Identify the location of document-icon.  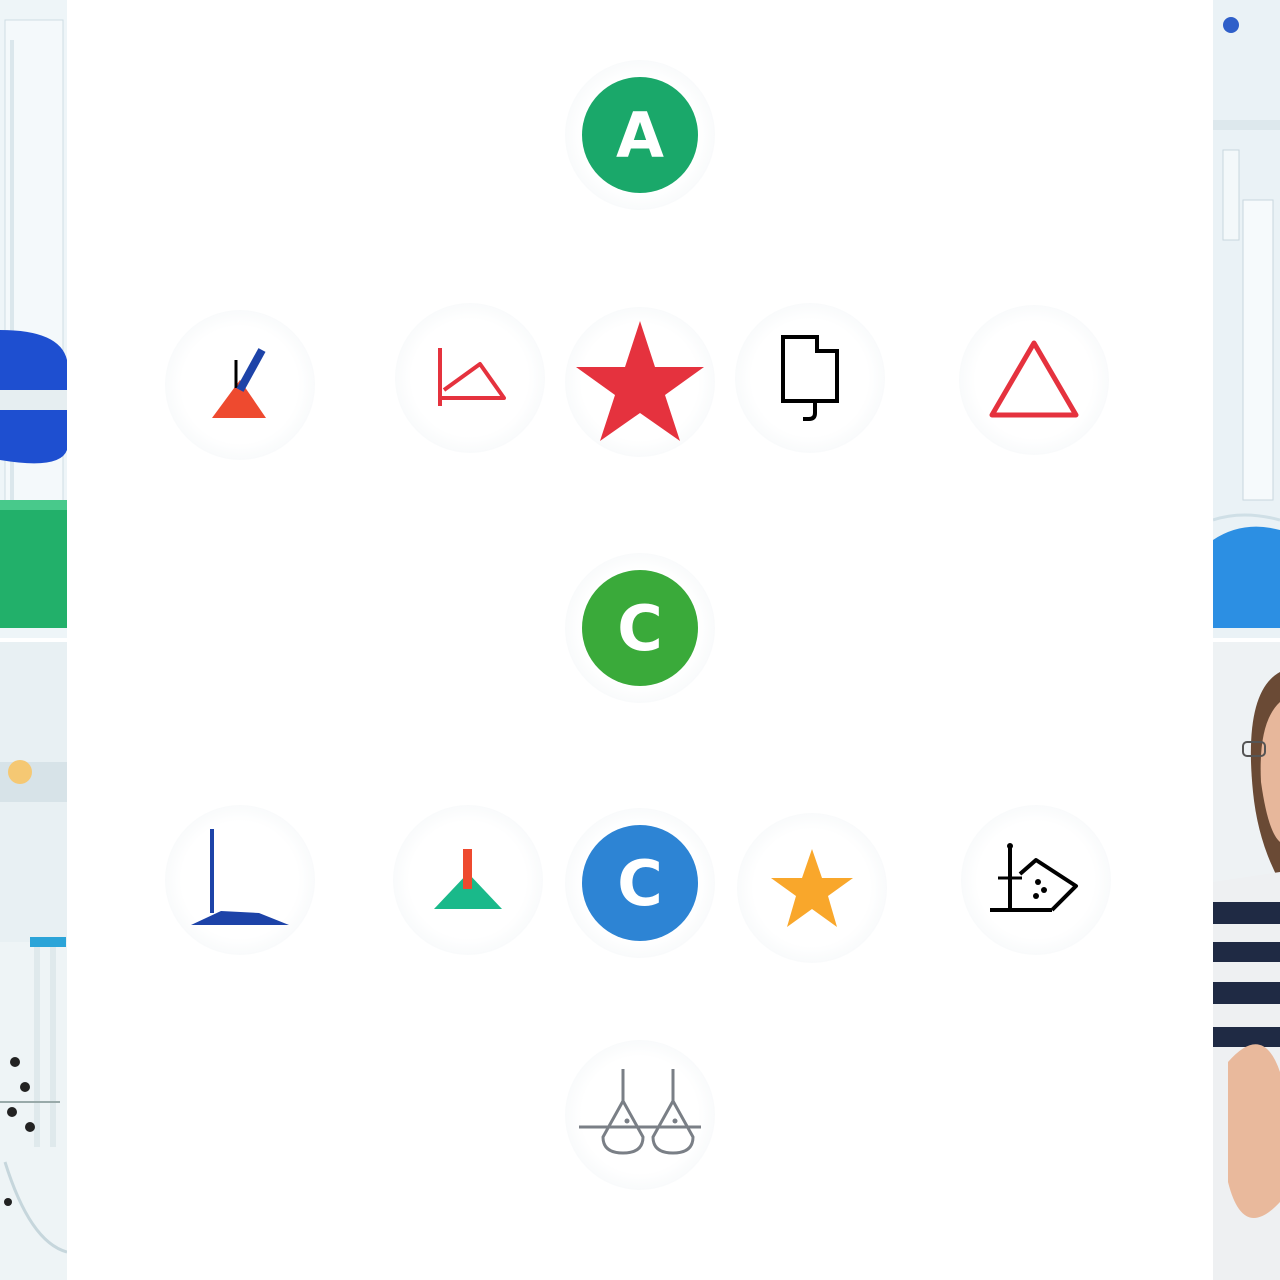
(810, 378).